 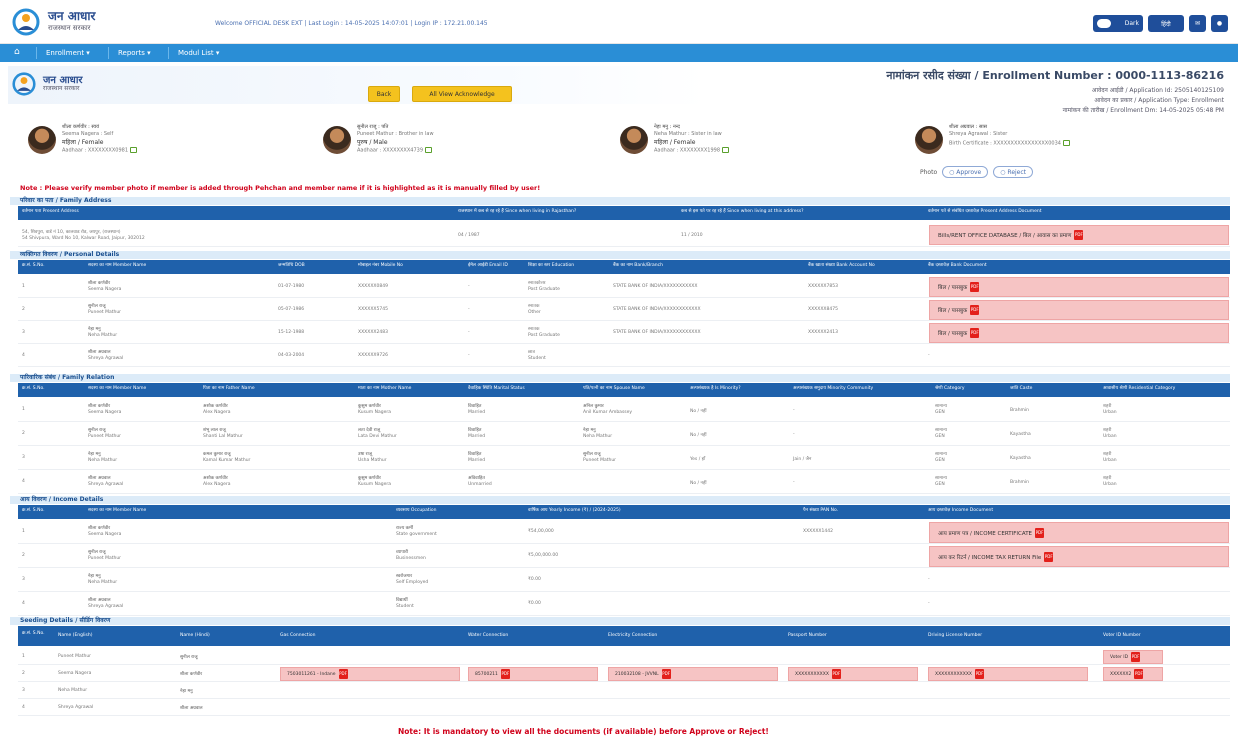 What do you see at coordinates (1133, 674) in the screenshot?
I see `voter-id-link: XXXXXX2 PDF` at bounding box center [1133, 674].